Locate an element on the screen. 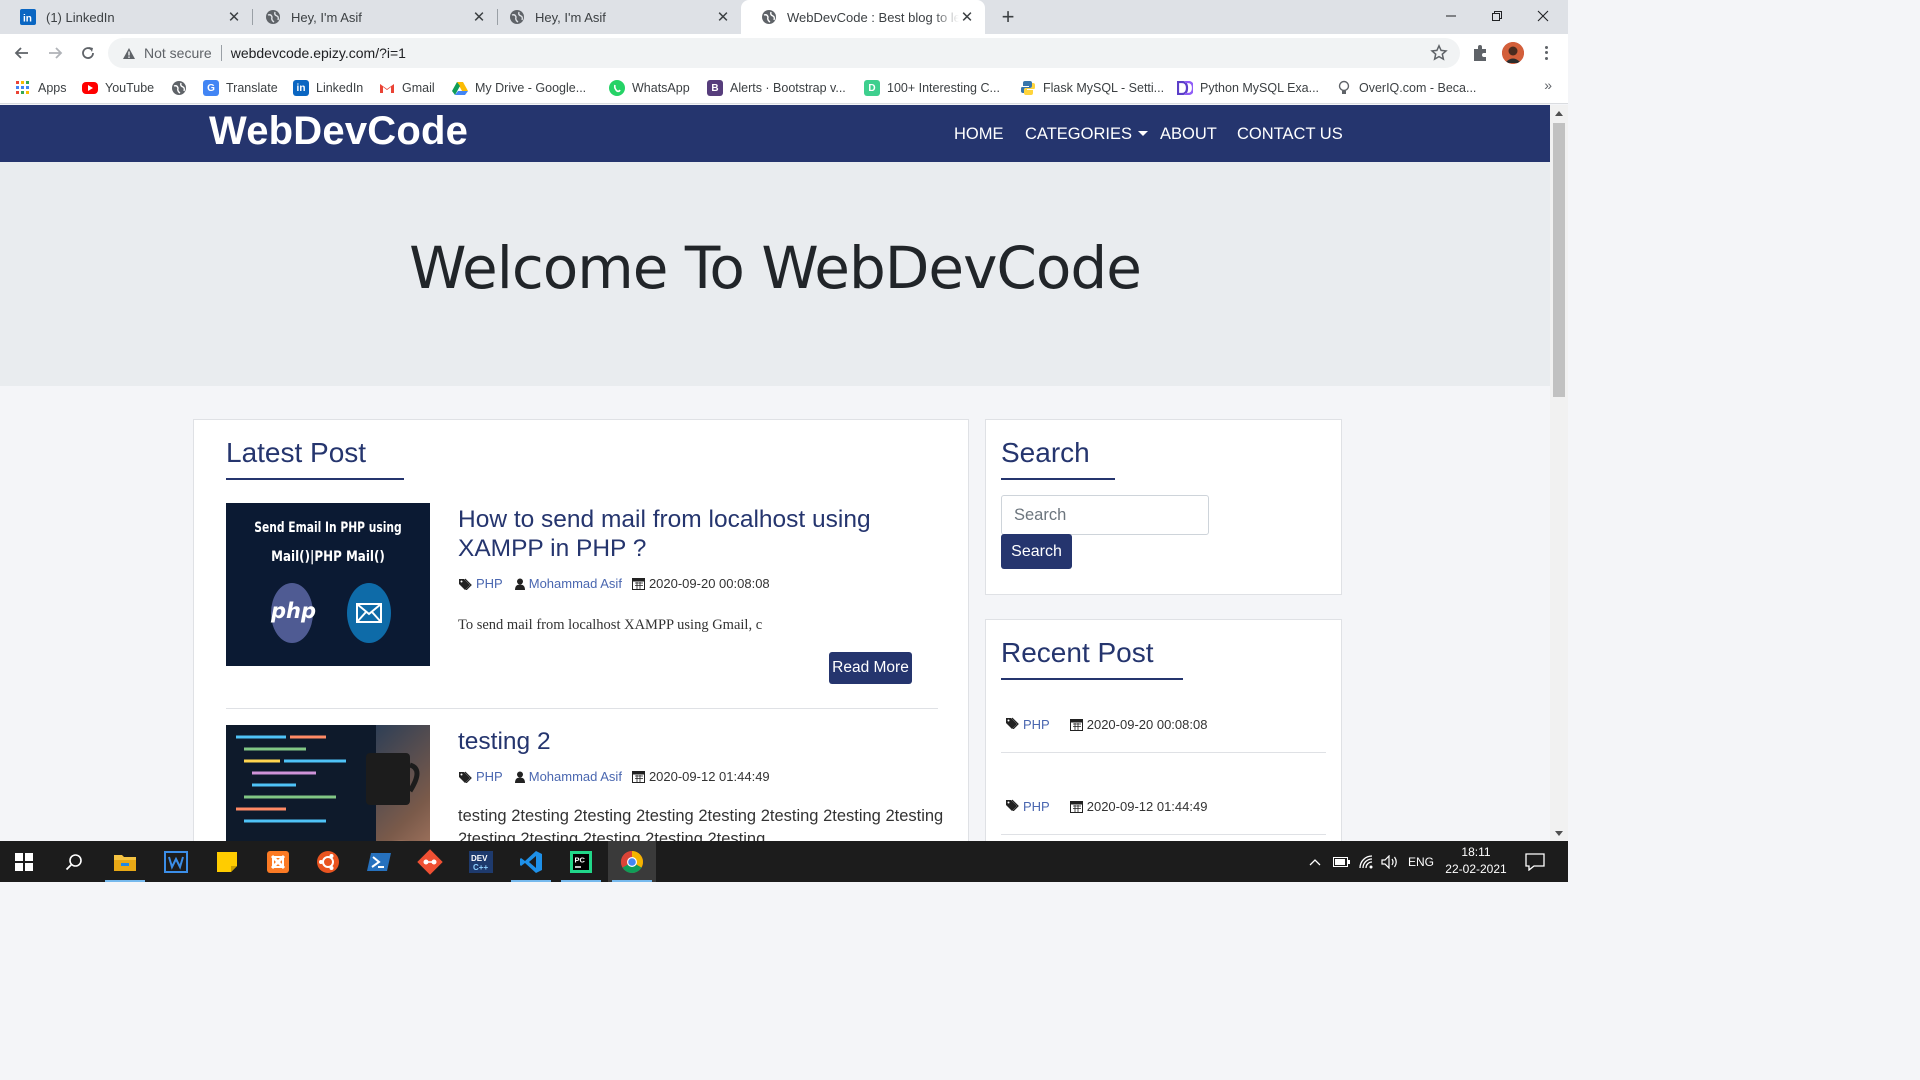 This screenshot has height=1080, width=1920. new-tab-button: + is located at coordinates (1008, 16).